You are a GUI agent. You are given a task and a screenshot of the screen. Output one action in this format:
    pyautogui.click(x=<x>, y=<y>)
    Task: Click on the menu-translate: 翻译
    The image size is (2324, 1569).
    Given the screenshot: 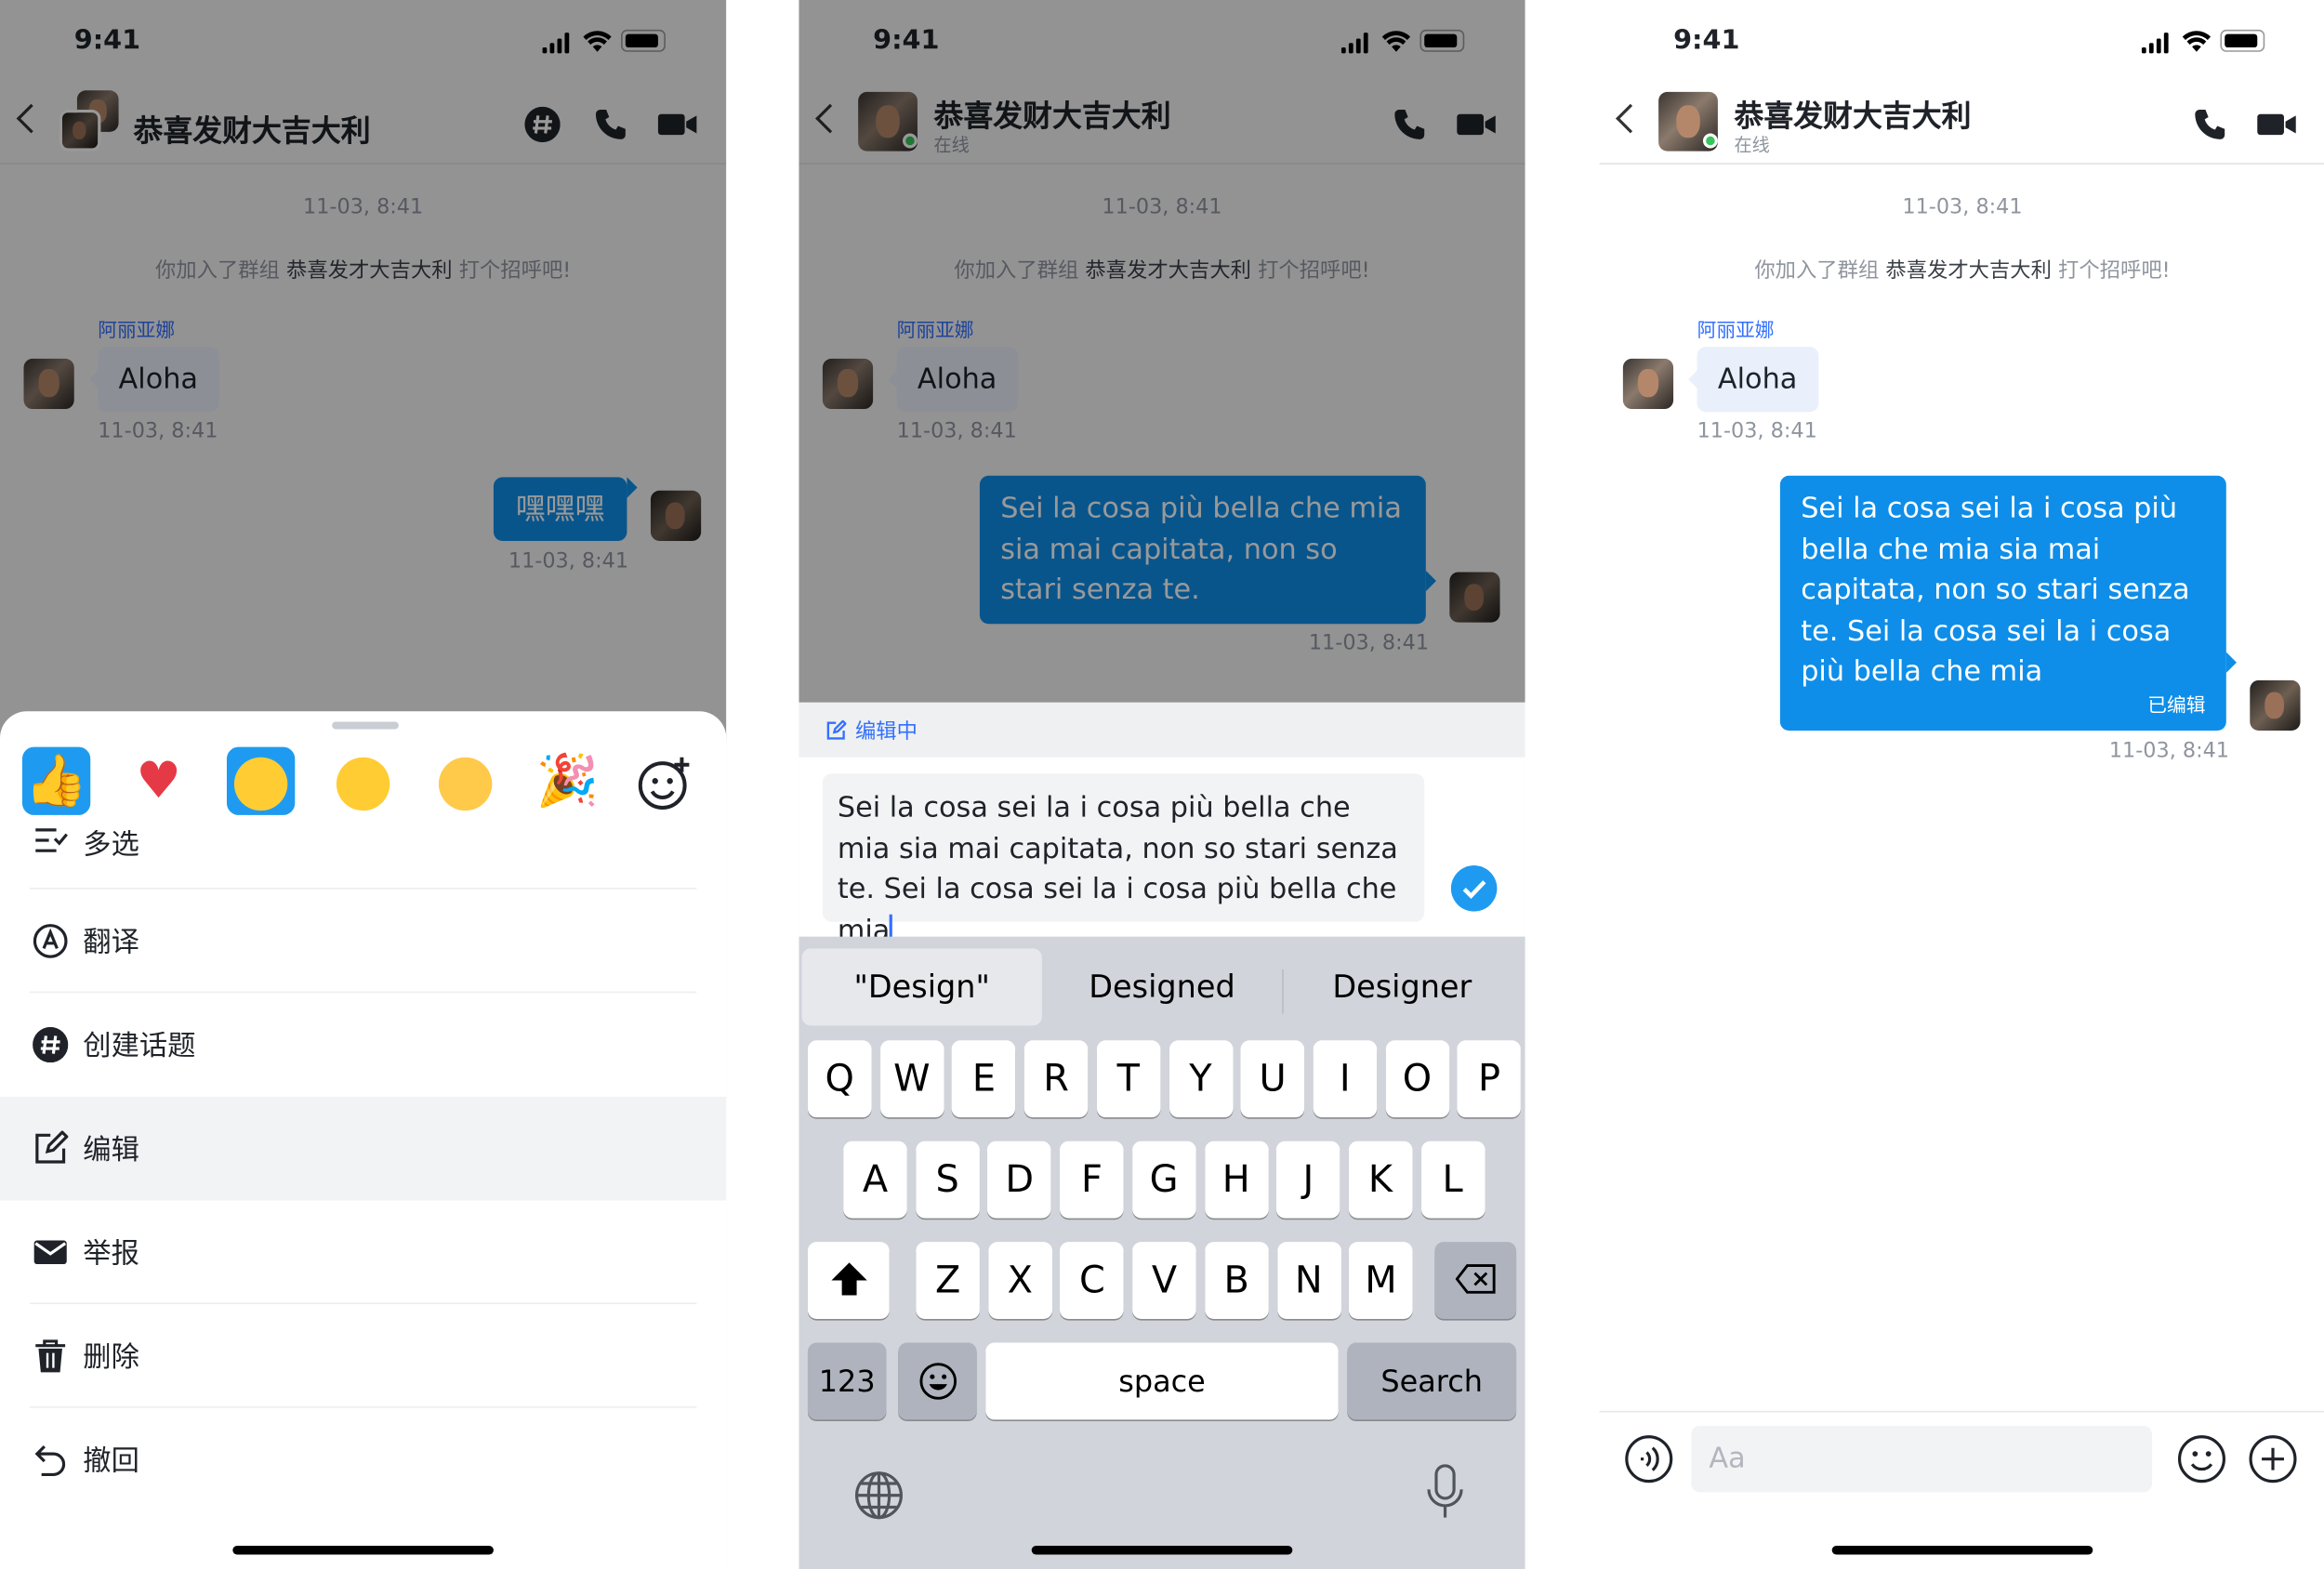 What is the action you would take?
    pyautogui.click(x=363, y=942)
    